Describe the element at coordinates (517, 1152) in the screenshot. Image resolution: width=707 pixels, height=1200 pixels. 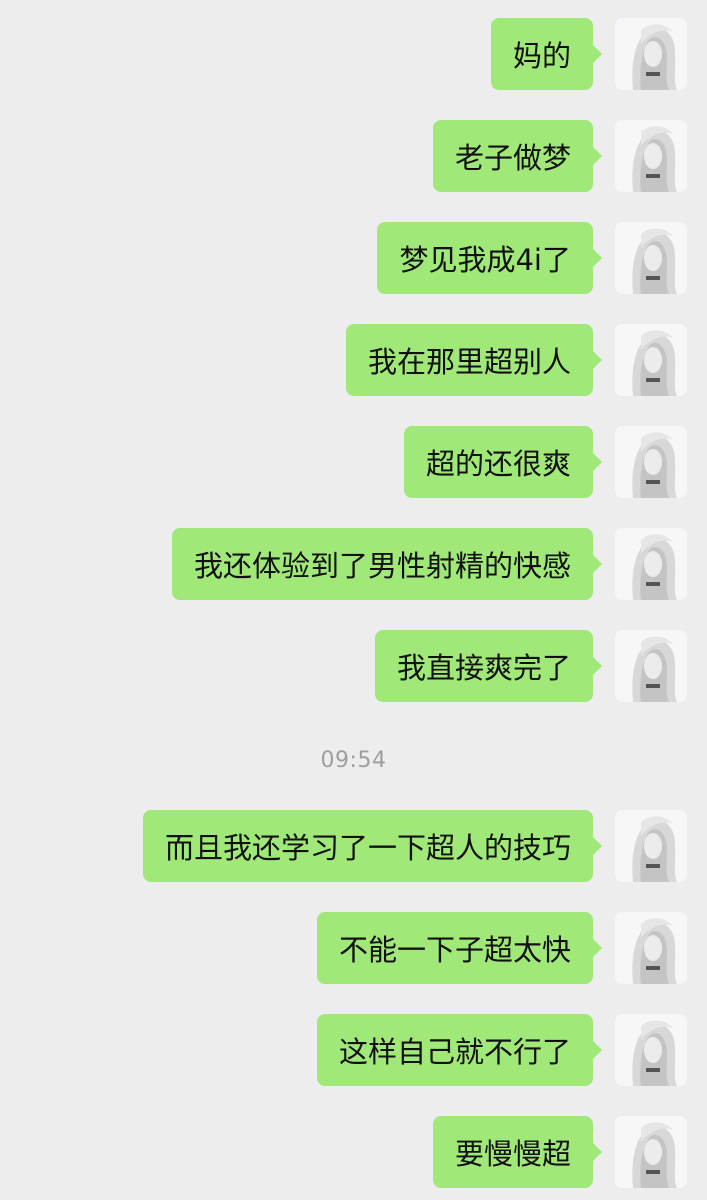
I see `message-bubble: 要慢慢超` at that location.